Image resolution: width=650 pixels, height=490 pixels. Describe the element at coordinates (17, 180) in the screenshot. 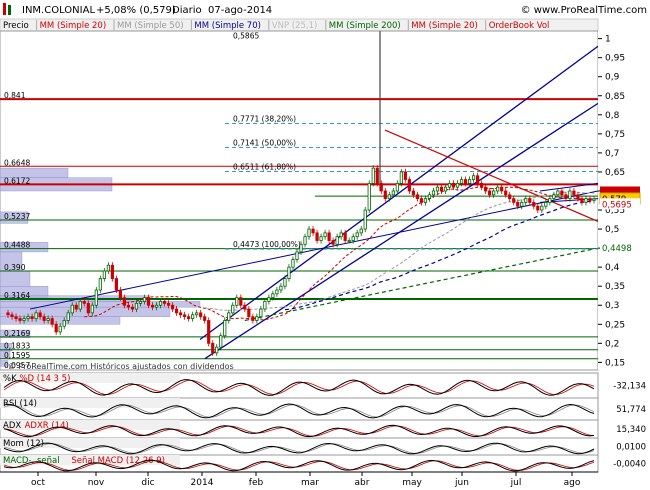

I see `level-label: 0,6172` at that location.